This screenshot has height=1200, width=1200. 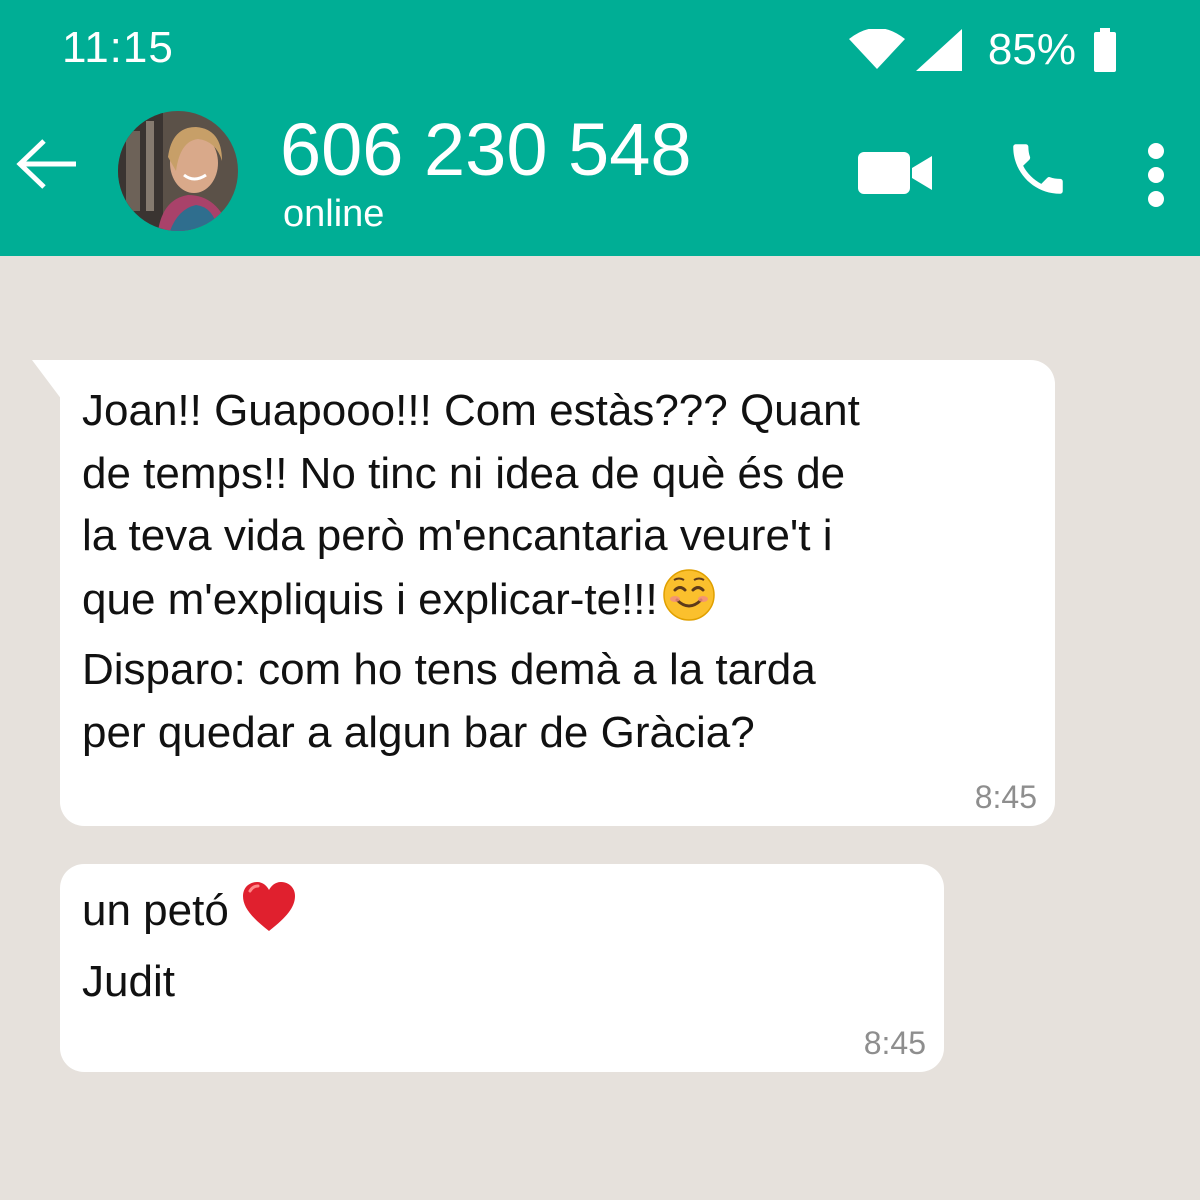 I want to click on more-options-icon, so click(x=1156, y=177).